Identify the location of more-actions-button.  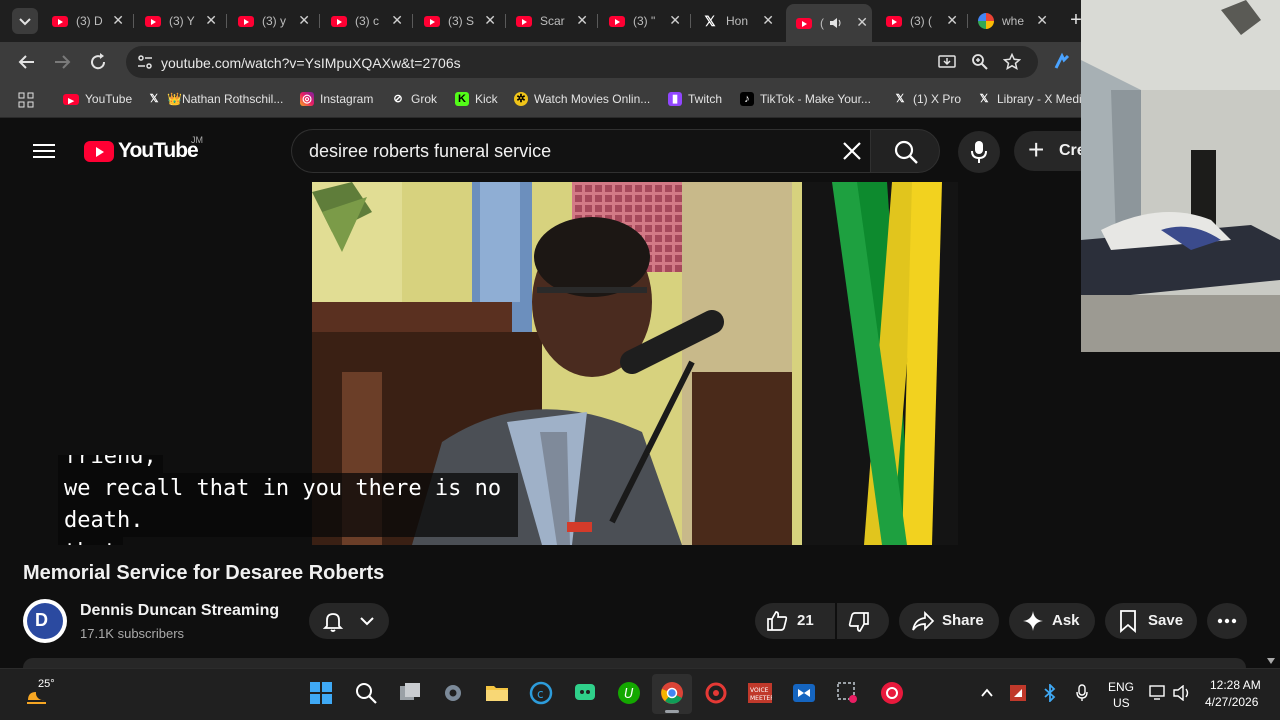
(1227, 621).